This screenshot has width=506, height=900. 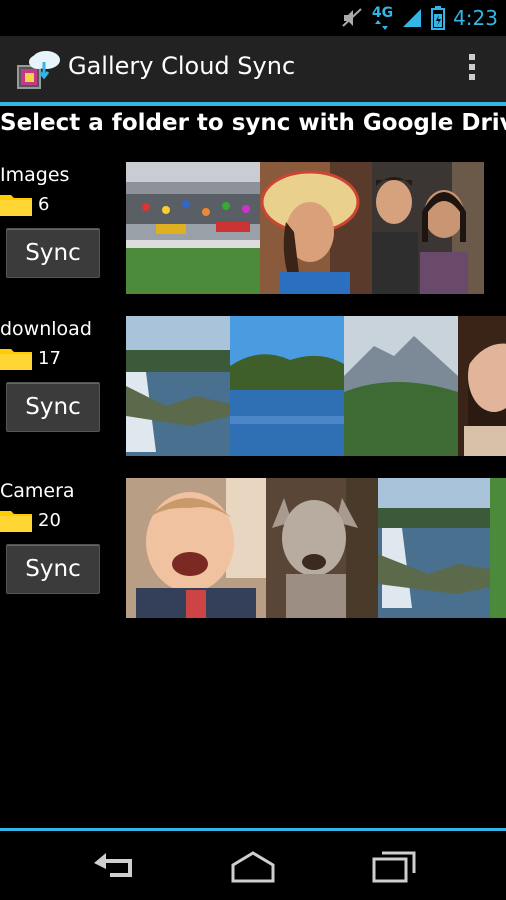 What do you see at coordinates (35, 175) in the screenshot?
I see `folder-name: Images` at bounding box center [35, 175].